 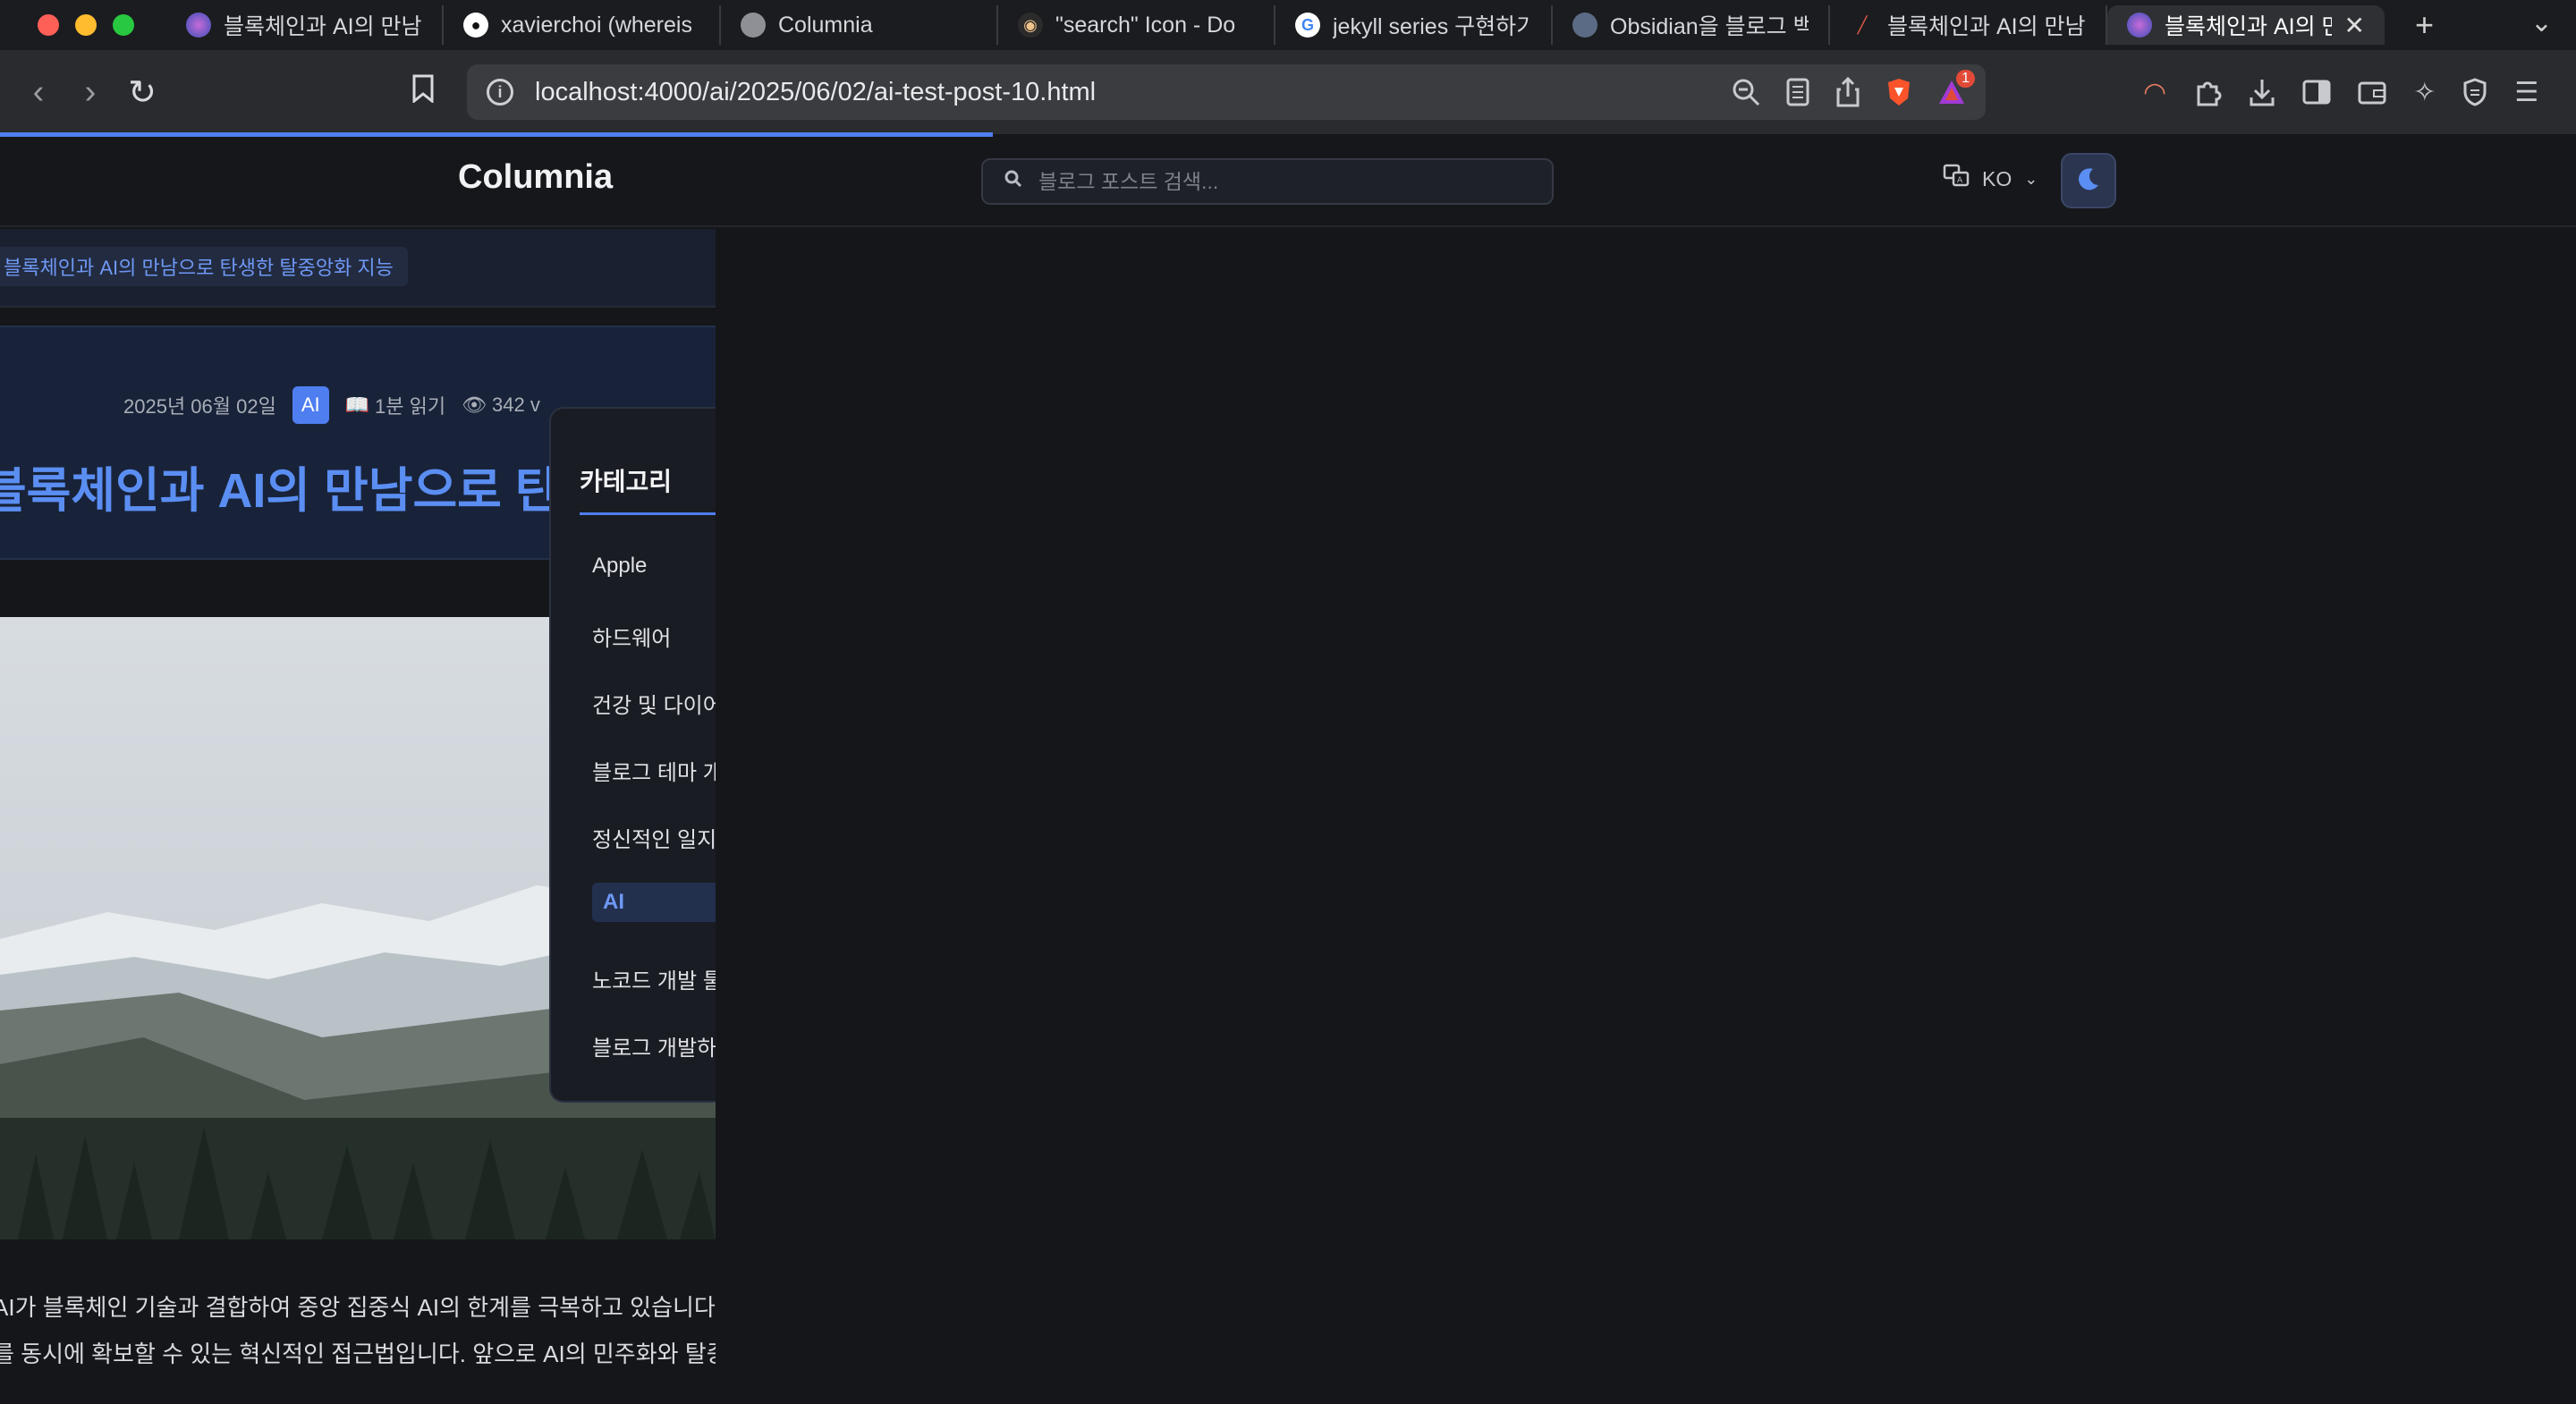 I want to click on category-dropdown-heading: 카테고리, so click(x=626, y=480).